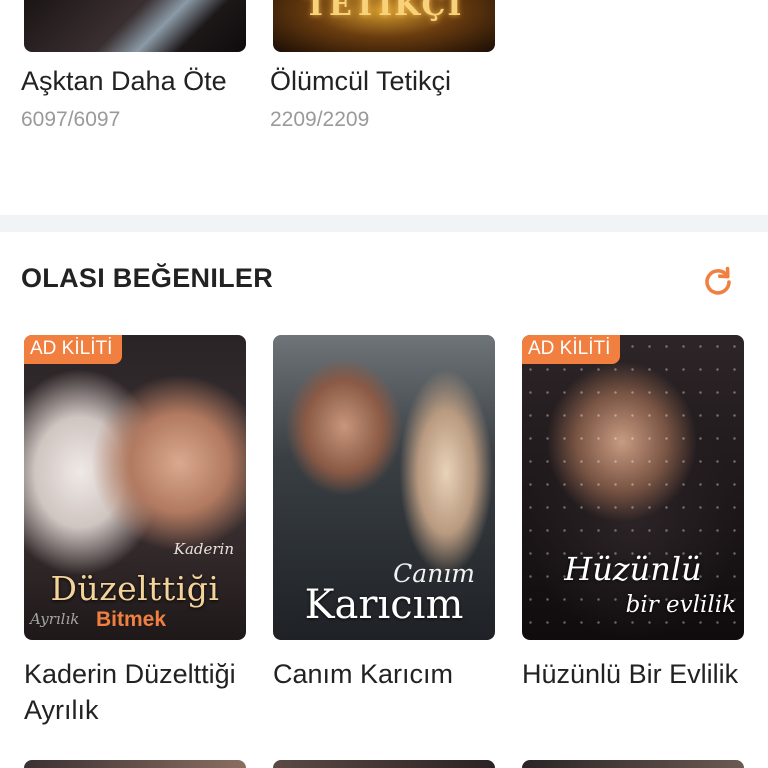 The image size is (768, 768). What do you see at coordinates (144, 692) in the screenshot?
I see `book-title: Kaderin Düzelttiği Ayrılık` at bounding box center [144, 692].